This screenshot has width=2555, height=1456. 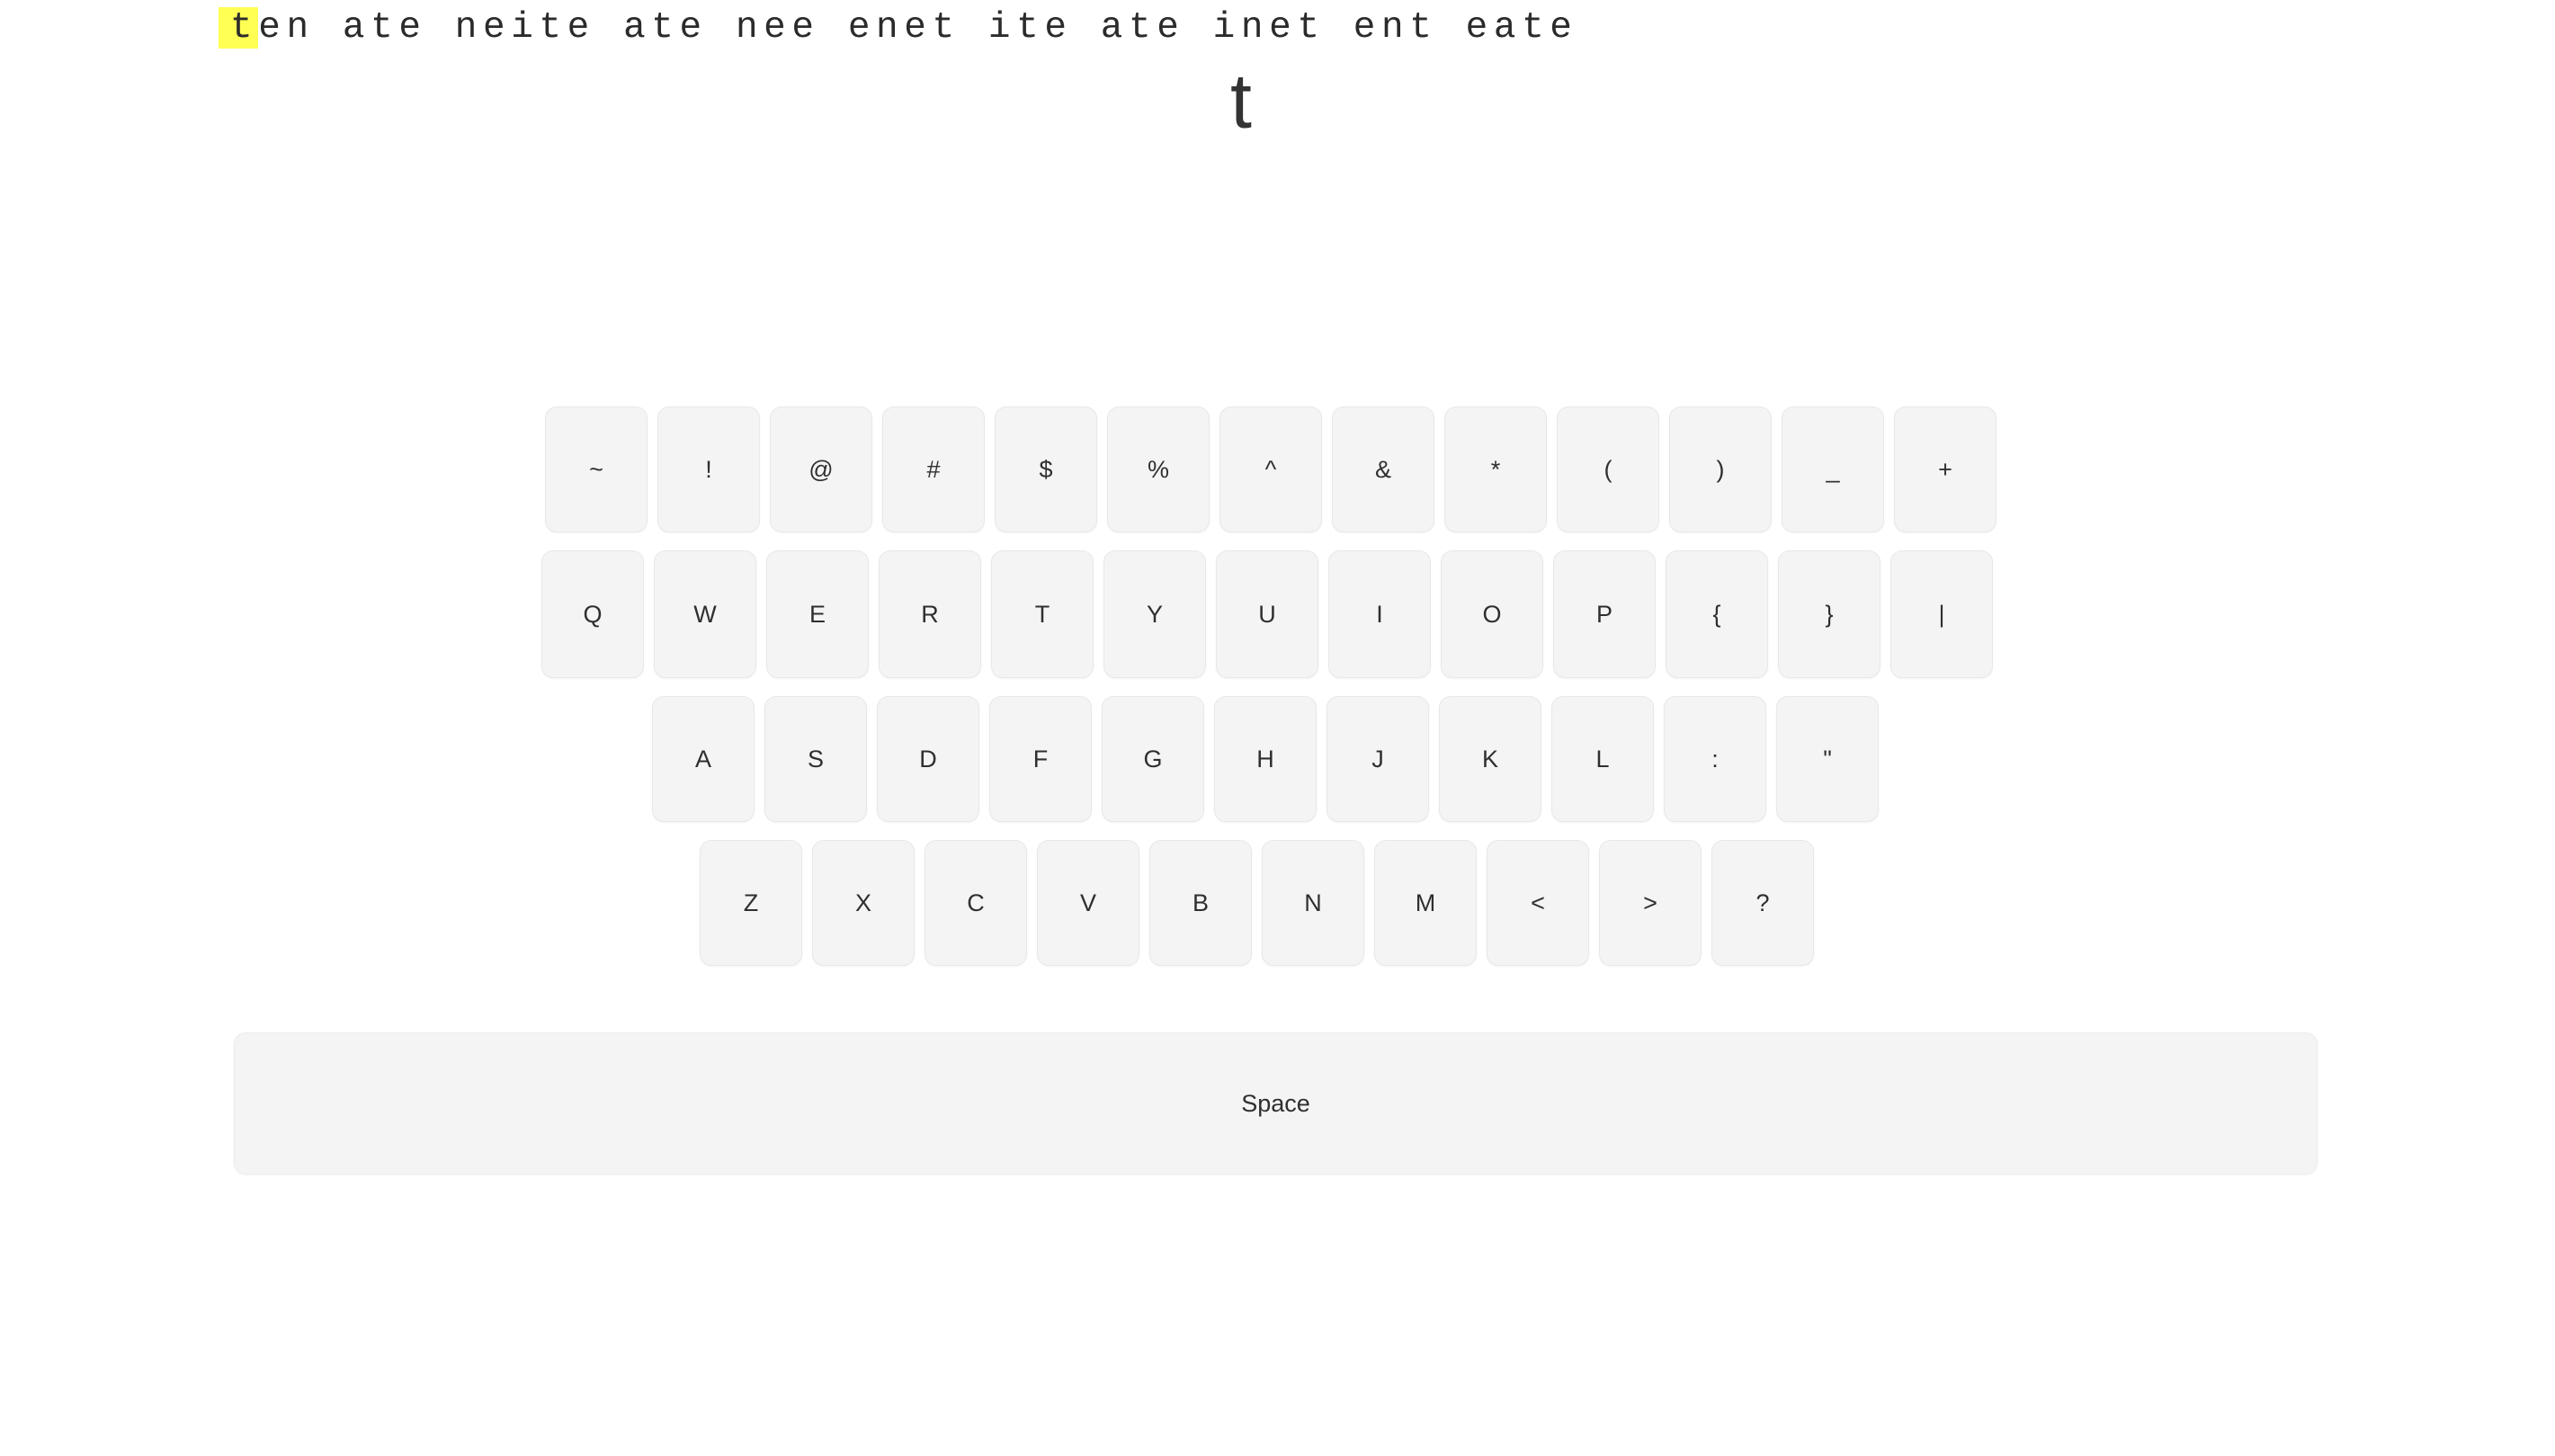 What do you see at coordinates (1042, 614) in the screenshot?
I see `key-T: T` at bounding box center [1042, 614].